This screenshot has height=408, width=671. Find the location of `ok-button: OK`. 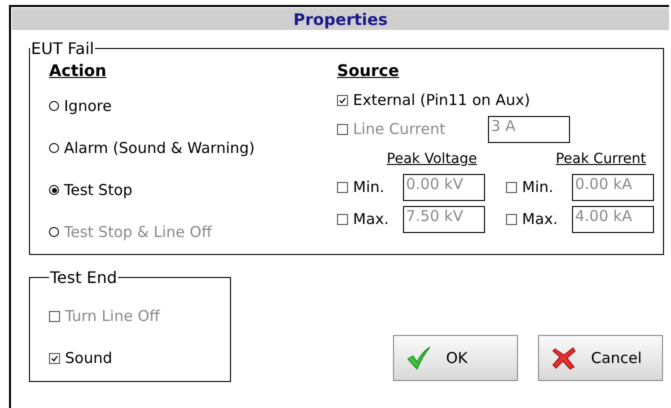

ok-button: OK is located at coordinates (455, 358).